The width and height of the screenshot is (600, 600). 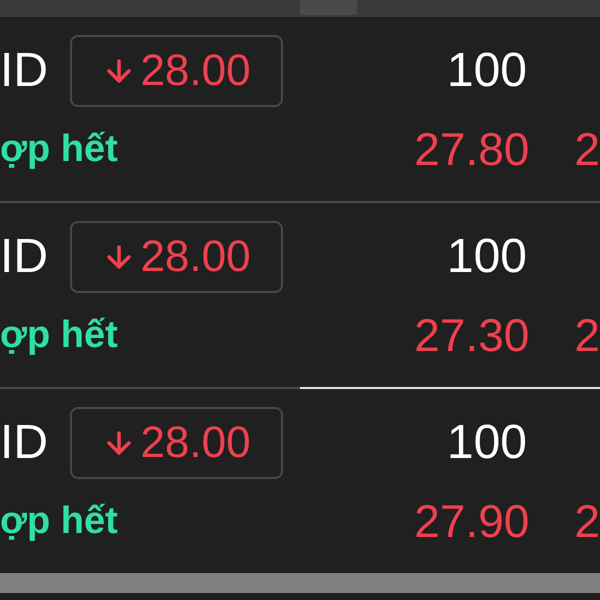 What do you see at coordinates (471, 149) in the screenshot?
I see `match-price-text: 27.80` at bounding box center [471, 149].